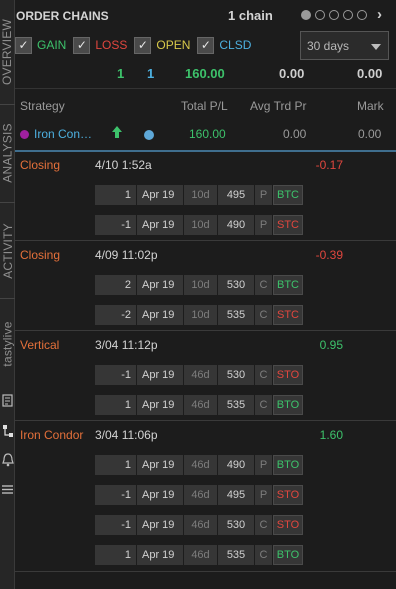 The width and height of the screenshot is (396, 589). Describe the element at coordinates (199, 225) in the screenshot. I see `leg-row: -1 Apr 19 10d 490 P STC` at that location.